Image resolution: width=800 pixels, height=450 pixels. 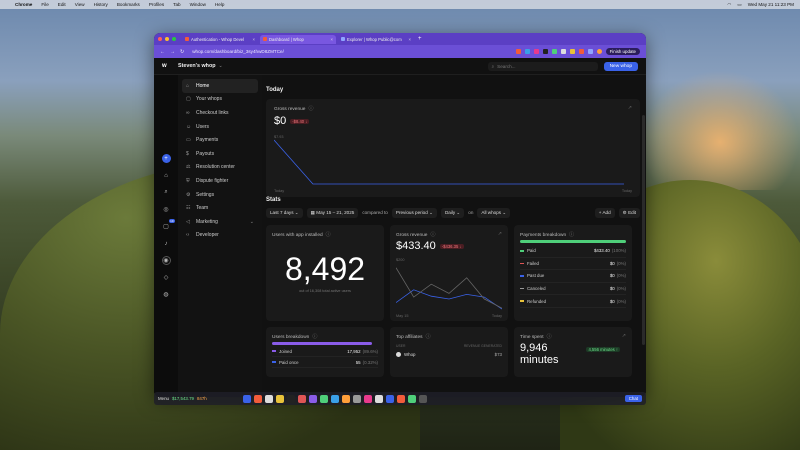 What do you see at coordinates (220, 181) in the screenshot?
I see `sidebar-item-dispute-fighter: ⛨ Dispute fighter` at bounding box center [220, 181].